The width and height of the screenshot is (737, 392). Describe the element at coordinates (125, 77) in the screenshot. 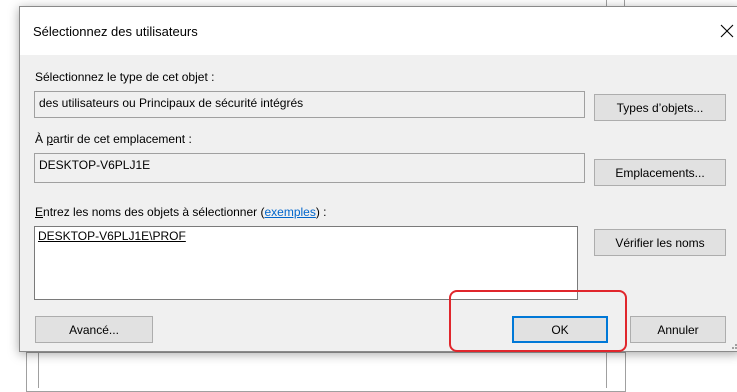

I see `object-type-label: Sélectionnez le type de cet objet :` at that location.